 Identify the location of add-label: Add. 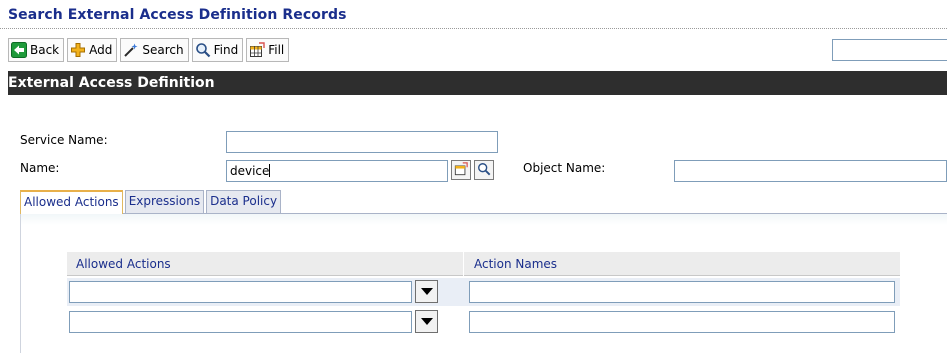
(101, 50).